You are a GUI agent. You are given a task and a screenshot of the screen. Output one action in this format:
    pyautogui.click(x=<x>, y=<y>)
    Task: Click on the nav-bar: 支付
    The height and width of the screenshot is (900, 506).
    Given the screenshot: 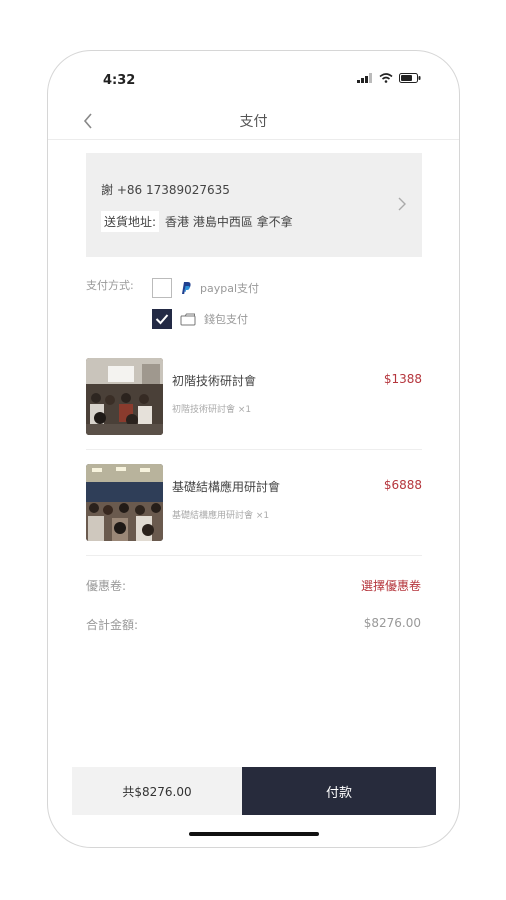 What is the action you would take?
    pyautogui.click(x=253, y=123)
    